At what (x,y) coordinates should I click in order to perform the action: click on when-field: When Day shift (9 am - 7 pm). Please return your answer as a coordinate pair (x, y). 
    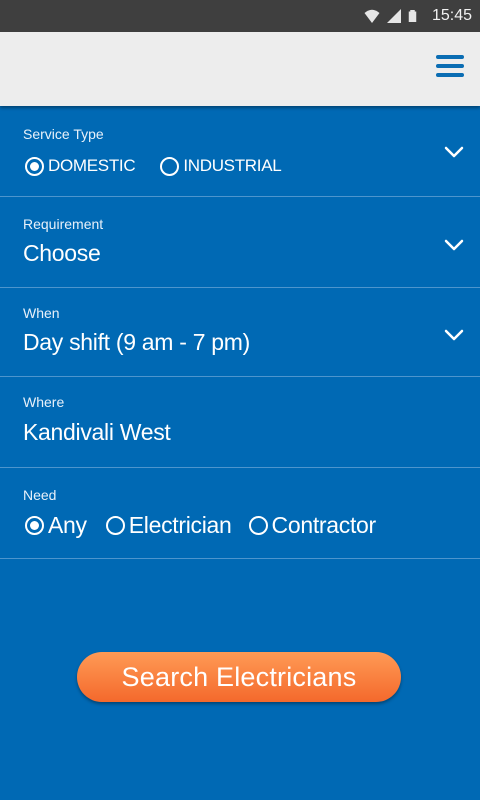
    Looking at the image, I should click on (240, 332).